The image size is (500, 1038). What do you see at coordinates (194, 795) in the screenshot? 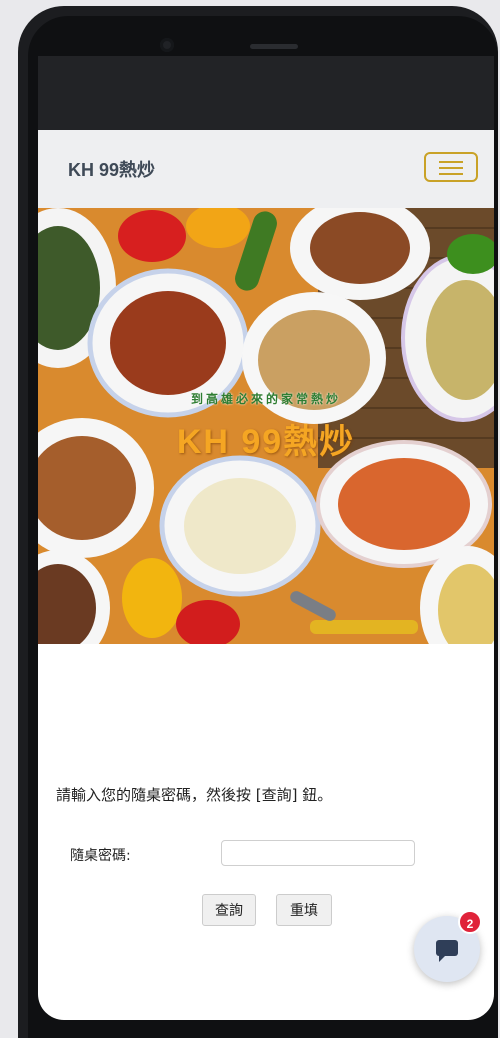
I see `instruction-text: 請輸入您的隨桌密碼，然後按 [查詢] 鈕。` at bounding box center [194, 795].